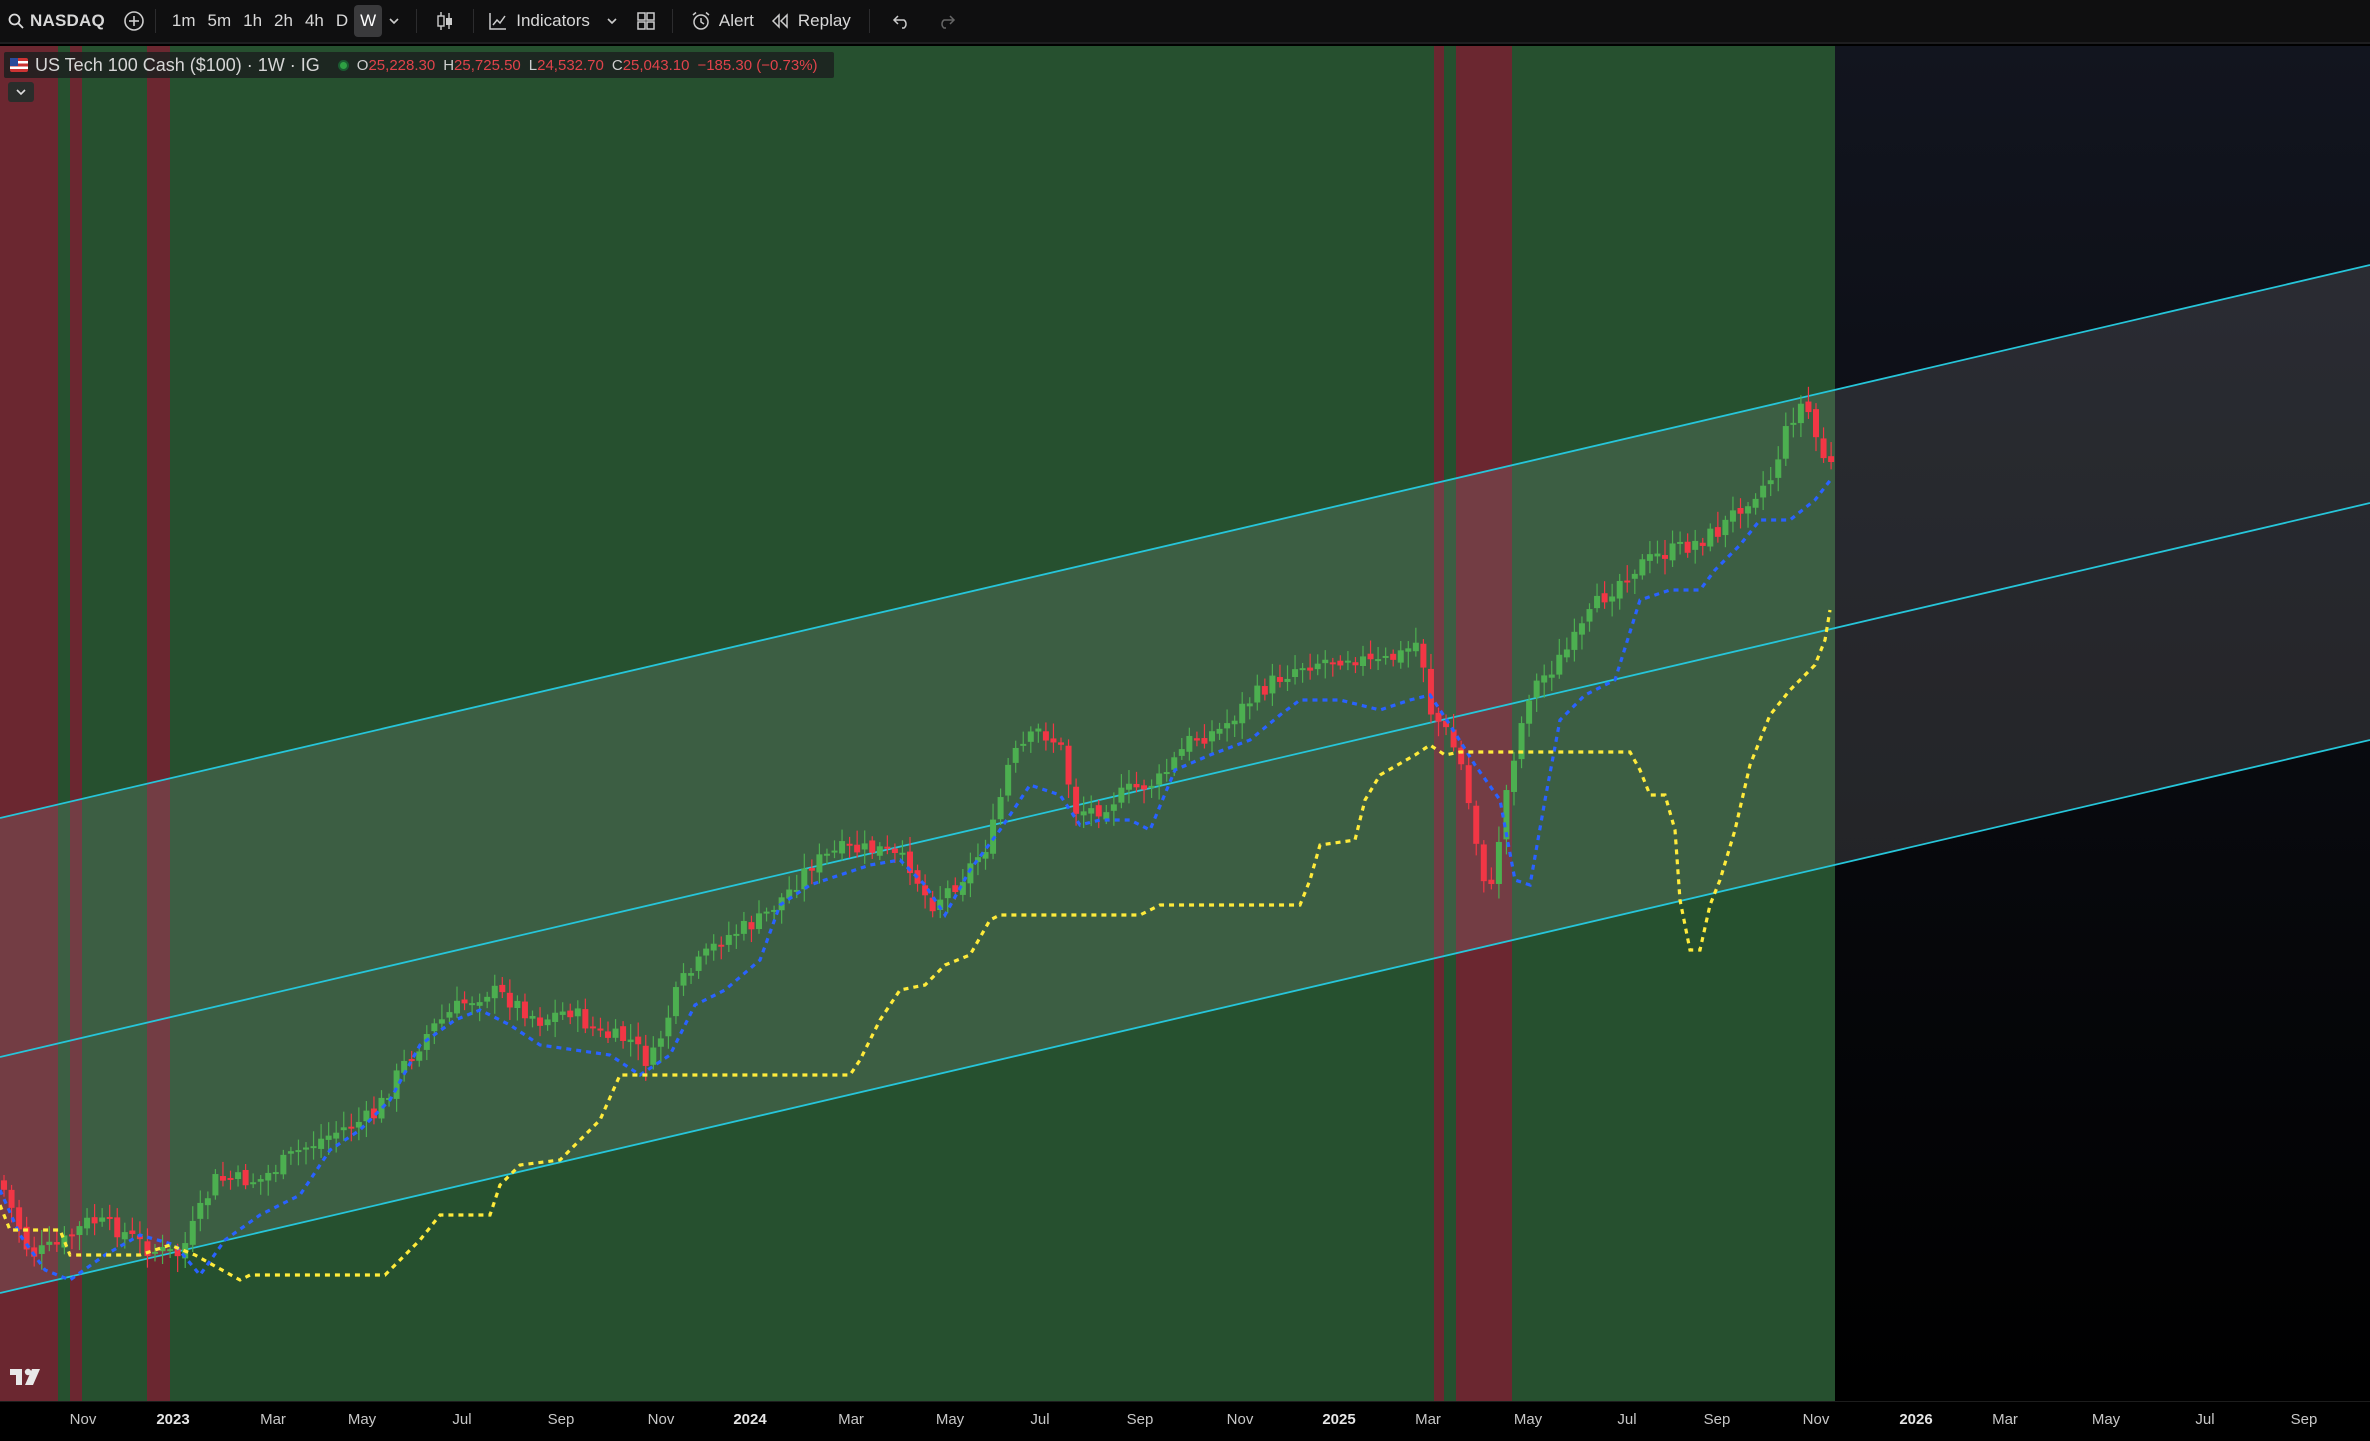 This screenshot has height=1441, width=2370. What do you see at coordinates (314, 21) in the screenshot?
I see `timeframe-4h: 4h` at bounding box center [314, 21].